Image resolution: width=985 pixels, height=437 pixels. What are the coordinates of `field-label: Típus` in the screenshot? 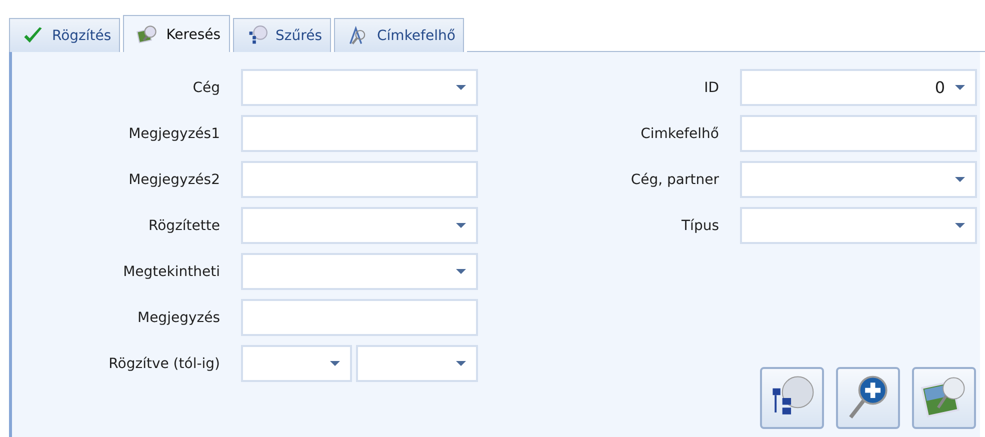 It's located at (699, 226).